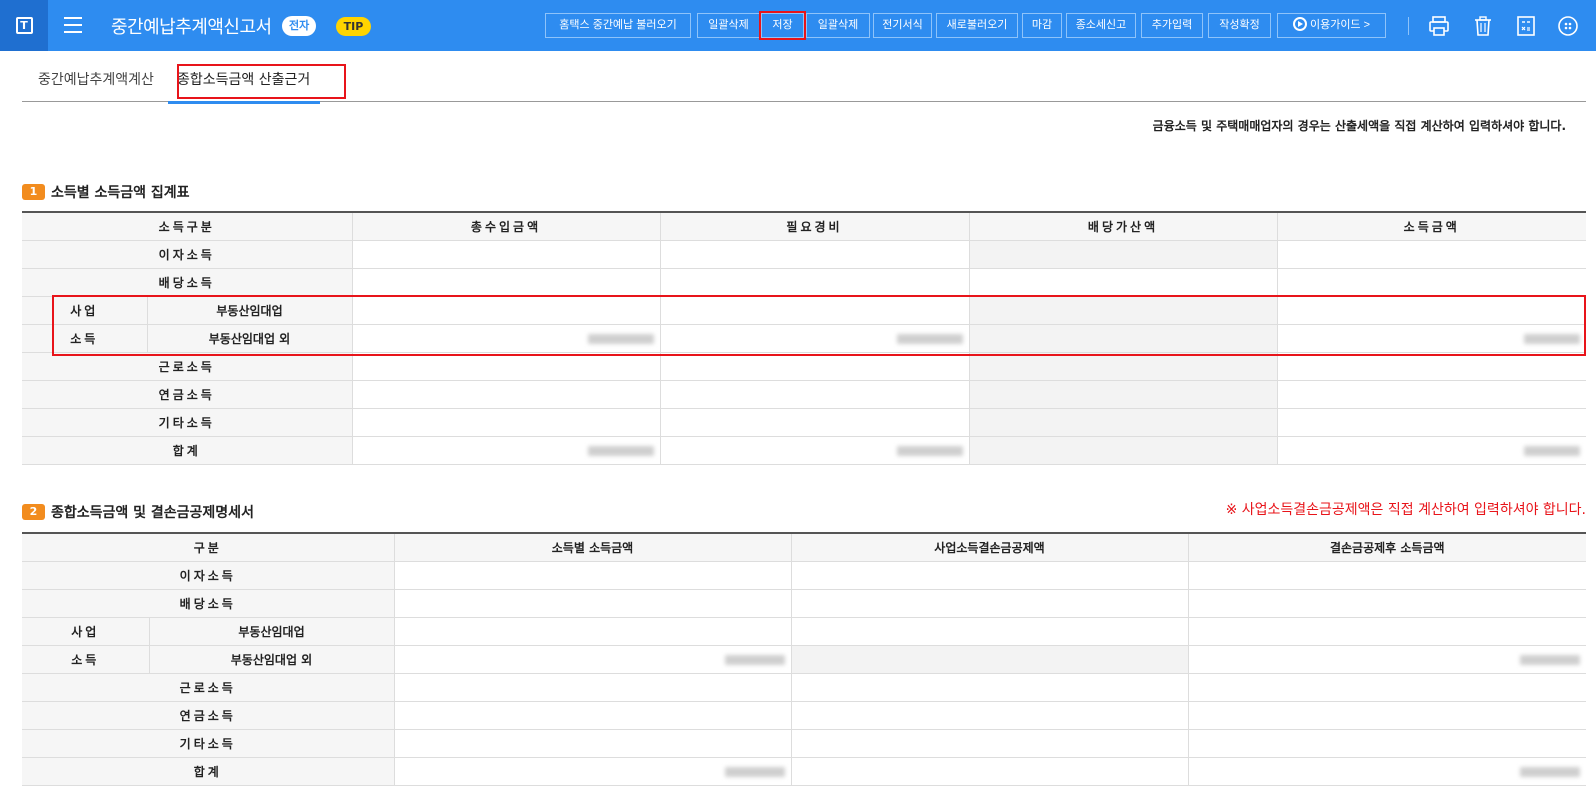 Image resolution: width=1596 pixels, height=807 pixels. Describe the element at coordinates (208, 687) in the screenshot. I see `row-label-labor: 근로소득` at that location.